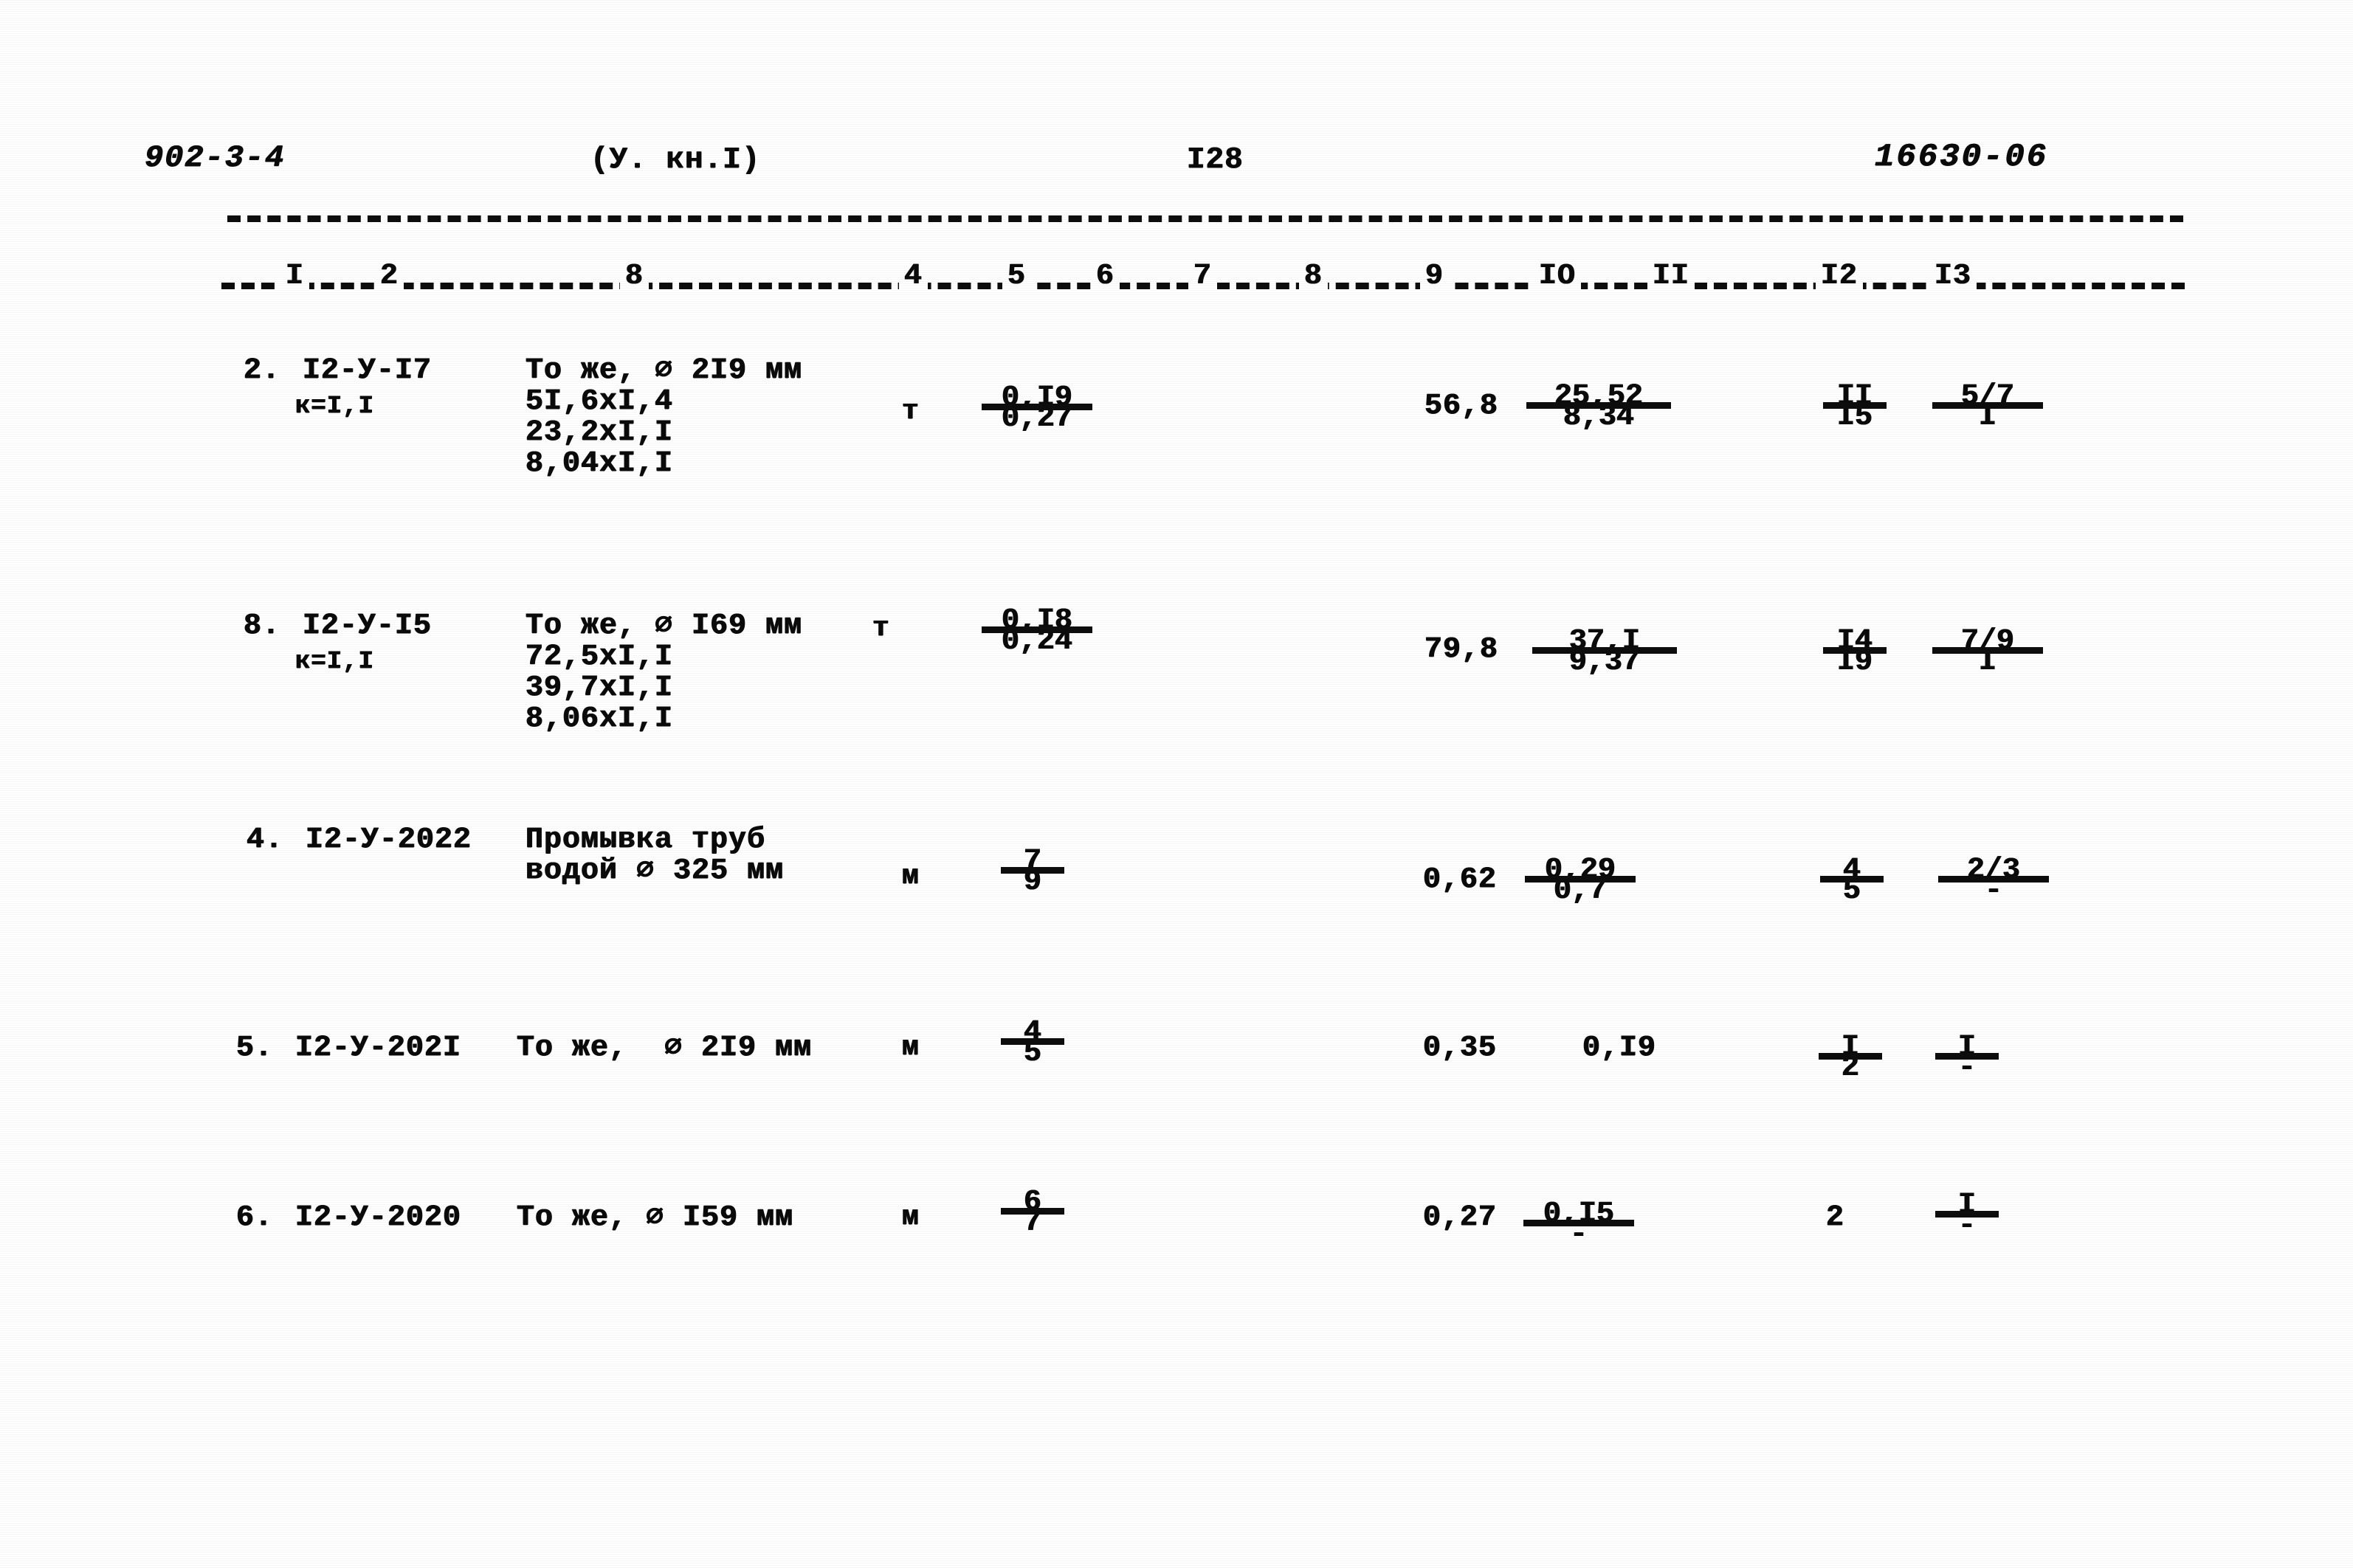 This screenshot has height=1568, width=2353. I want to click on row-col9: 79,8, so click(1461, 649).